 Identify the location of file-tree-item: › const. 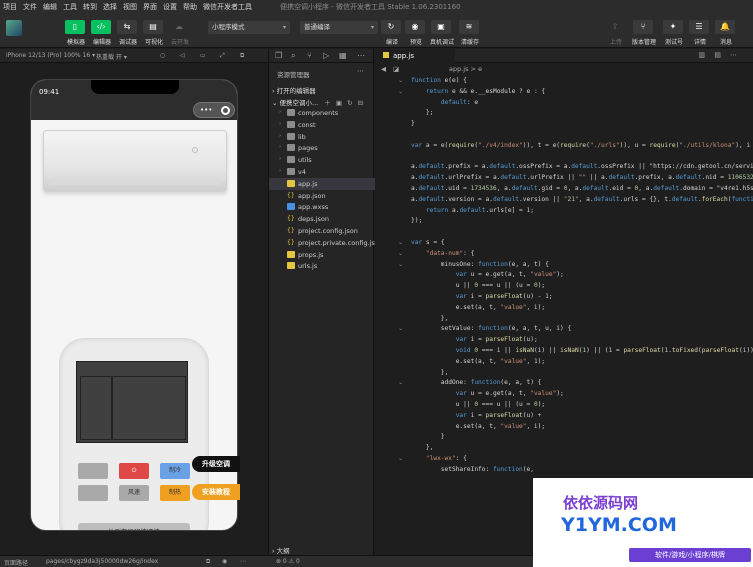
(322, 125).